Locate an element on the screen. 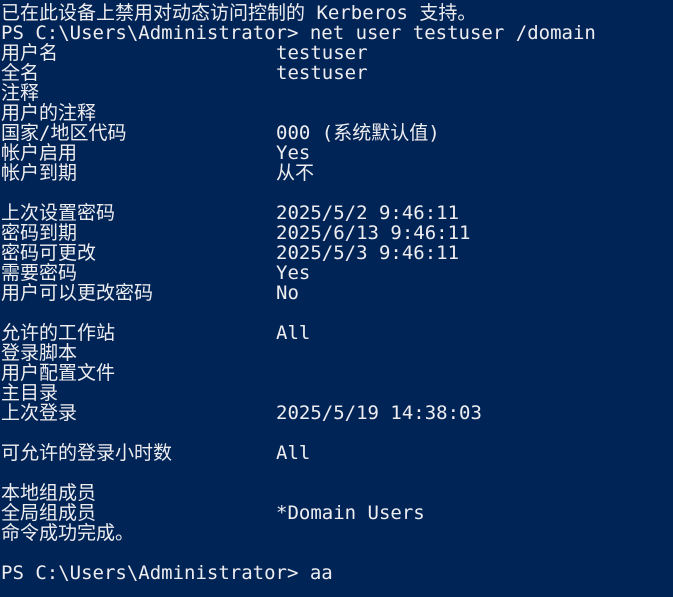  field-value: *Domain Users is located at coordinates (350, 513).